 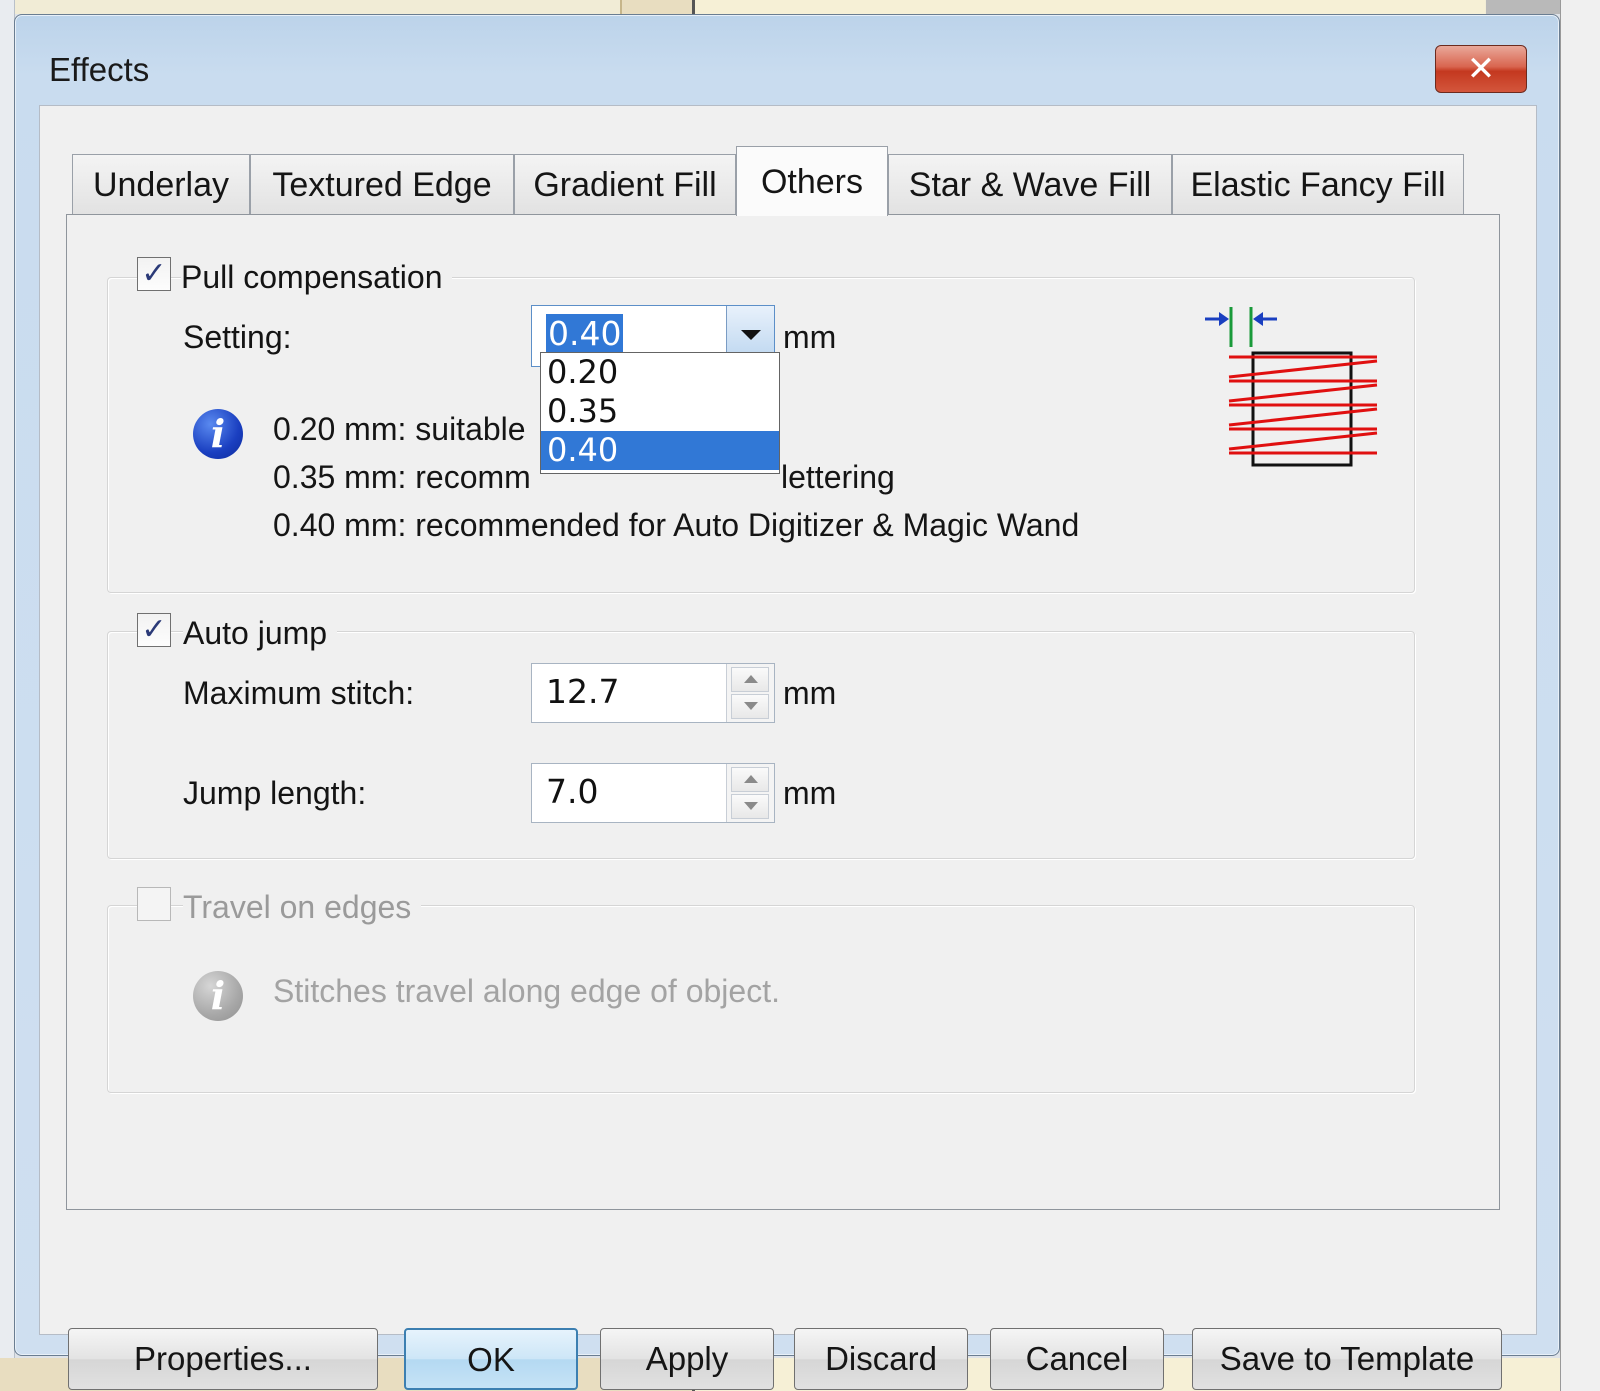 What do you see at coordinates (881, 1359) in the screenshot?
I see `discard-button: Discard` at bounding box center [881, 1359].